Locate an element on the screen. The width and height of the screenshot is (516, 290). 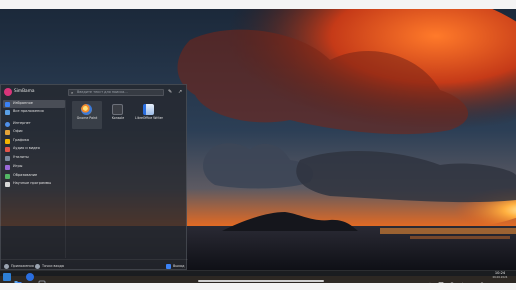
search-icon: ⌕ is located at coordinates (72, 92).